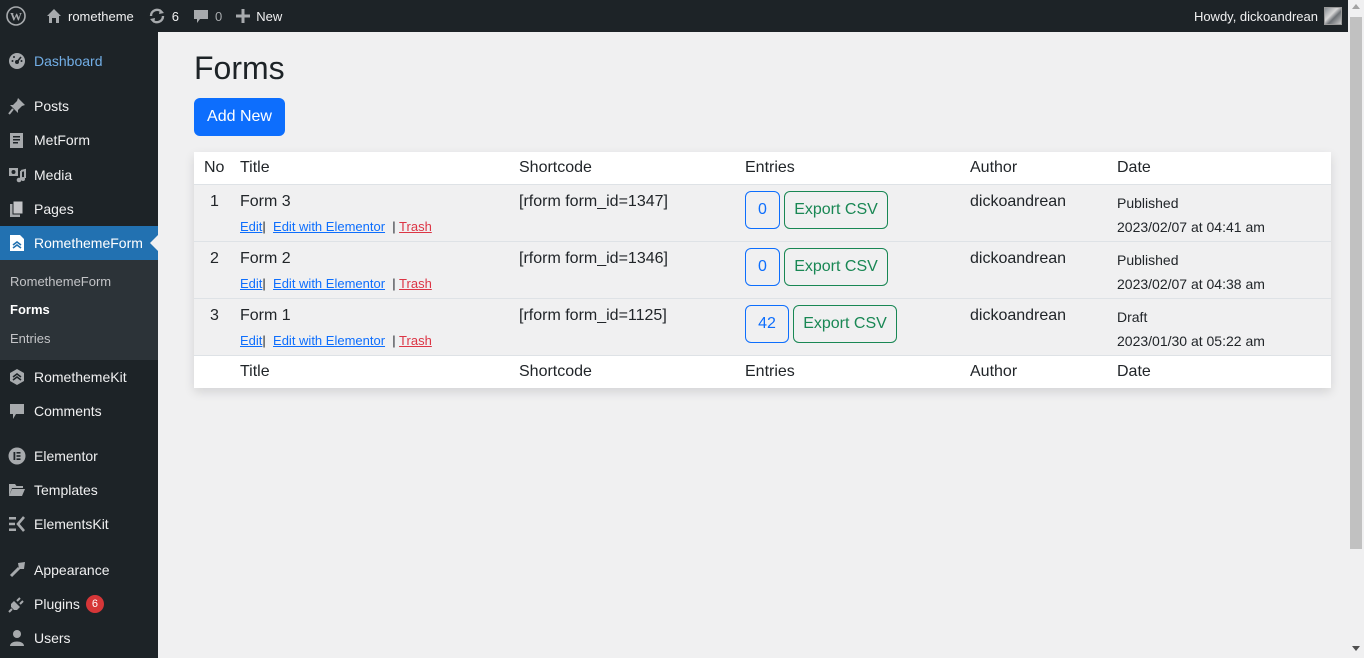 Image resolution: width=1364 pixels, height=658 pixels. I want to click on sidebar-item-pages: Pages, so click(79, 209).